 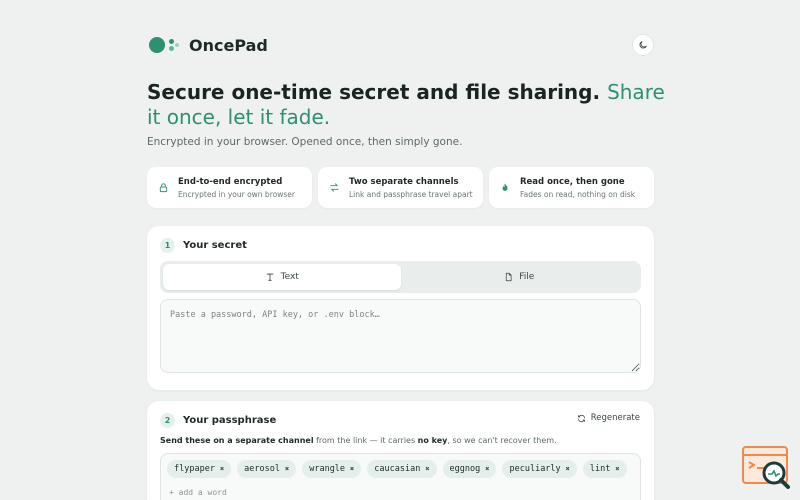 What do you see at coordinates (236, 194) in the screenshot?
I see `feature-desc: Encrypted in your own browser` at bounding box center [236, 194].